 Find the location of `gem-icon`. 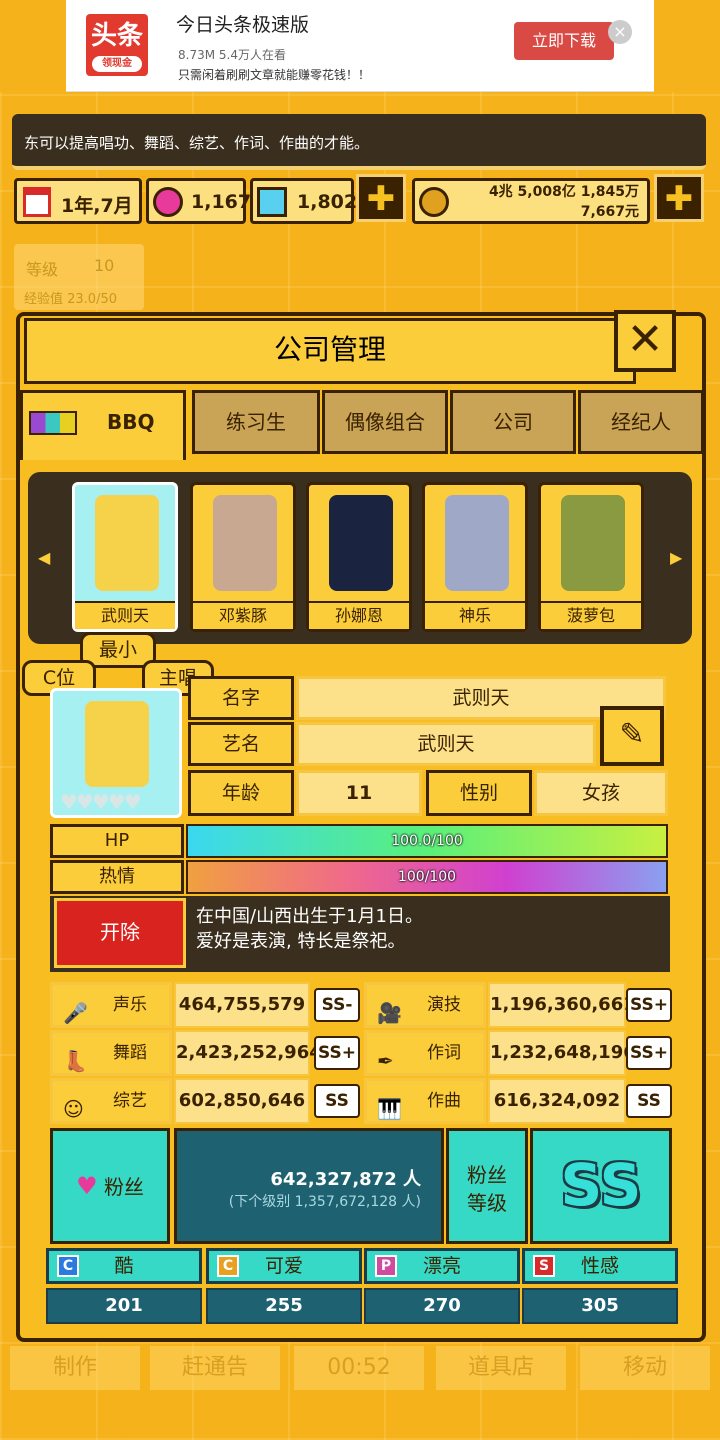

gem-icon is located at coordinates (168, 202).